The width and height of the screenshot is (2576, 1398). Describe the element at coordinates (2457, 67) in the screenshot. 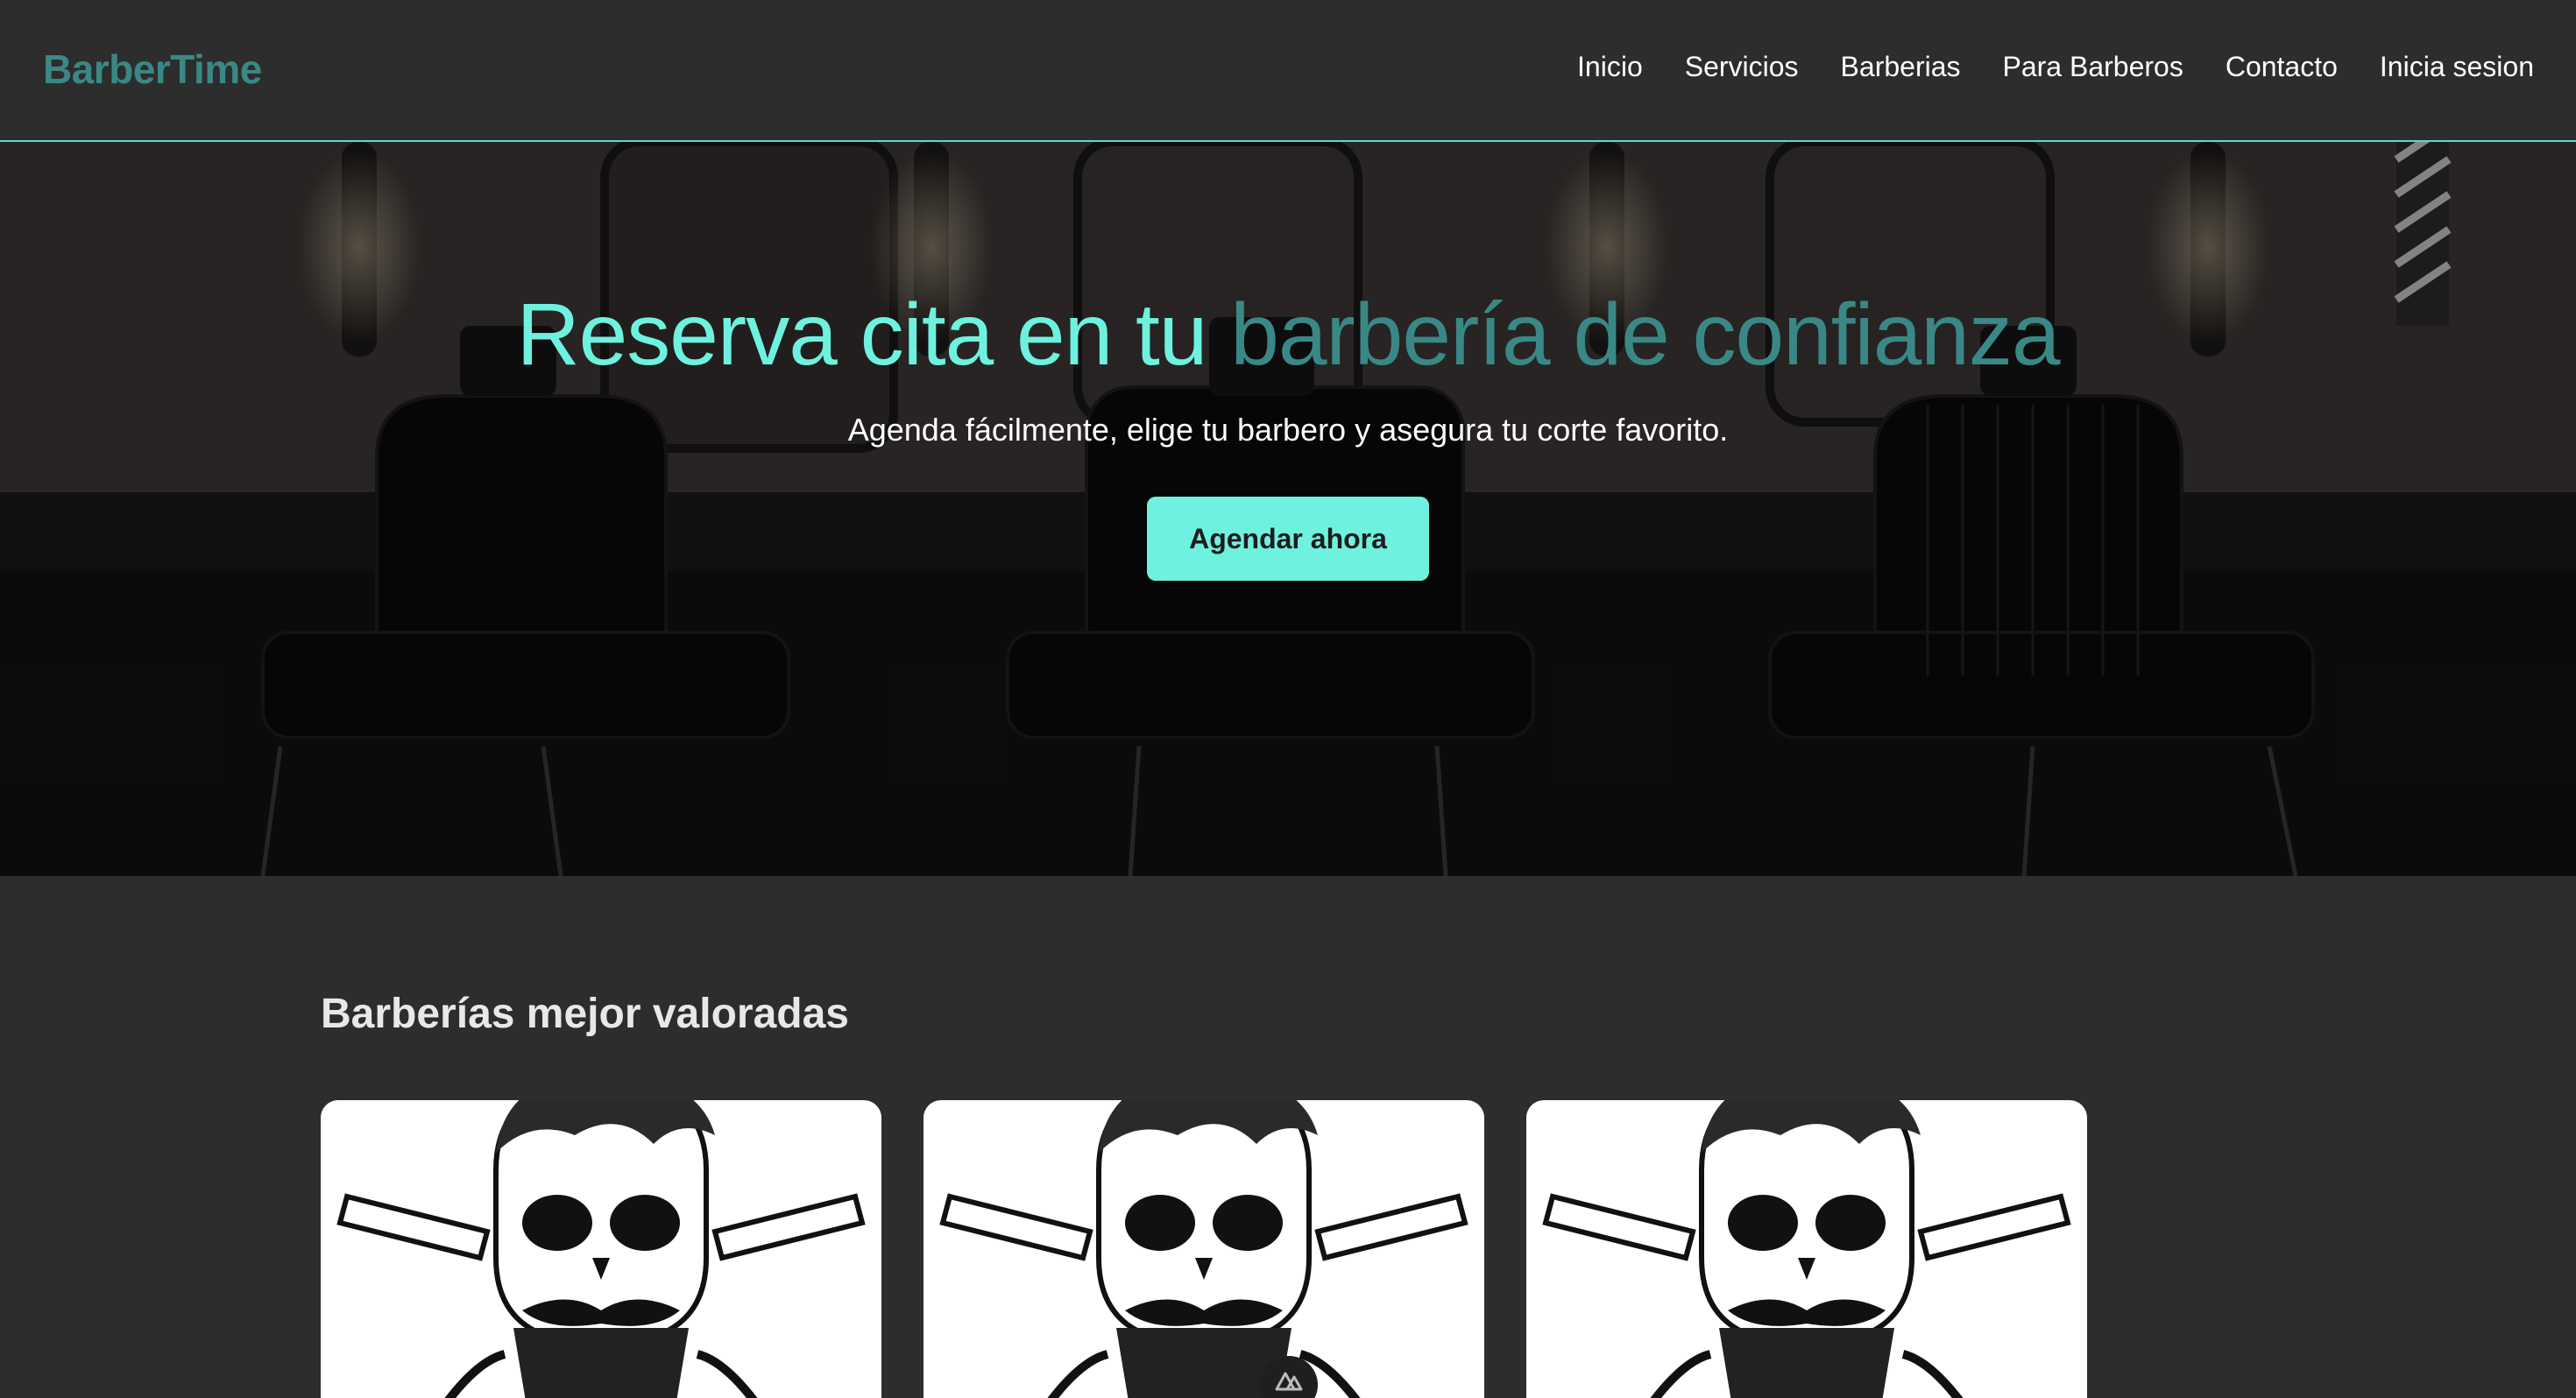

I see `nav-link-inicia-sesion: Inicia sesion` at that location.